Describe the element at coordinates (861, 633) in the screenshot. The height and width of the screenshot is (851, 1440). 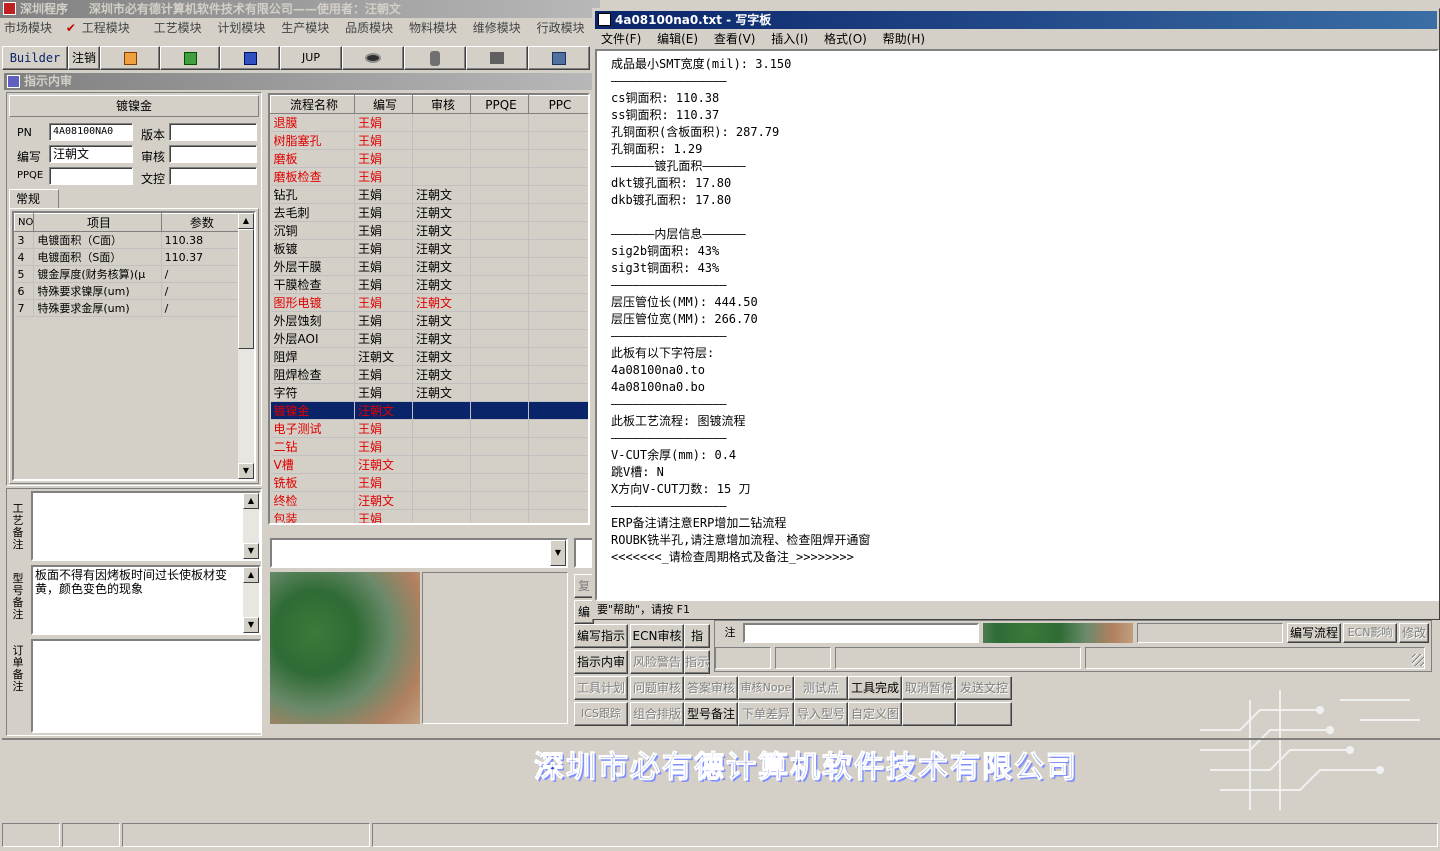
I see `note-field` at that location.